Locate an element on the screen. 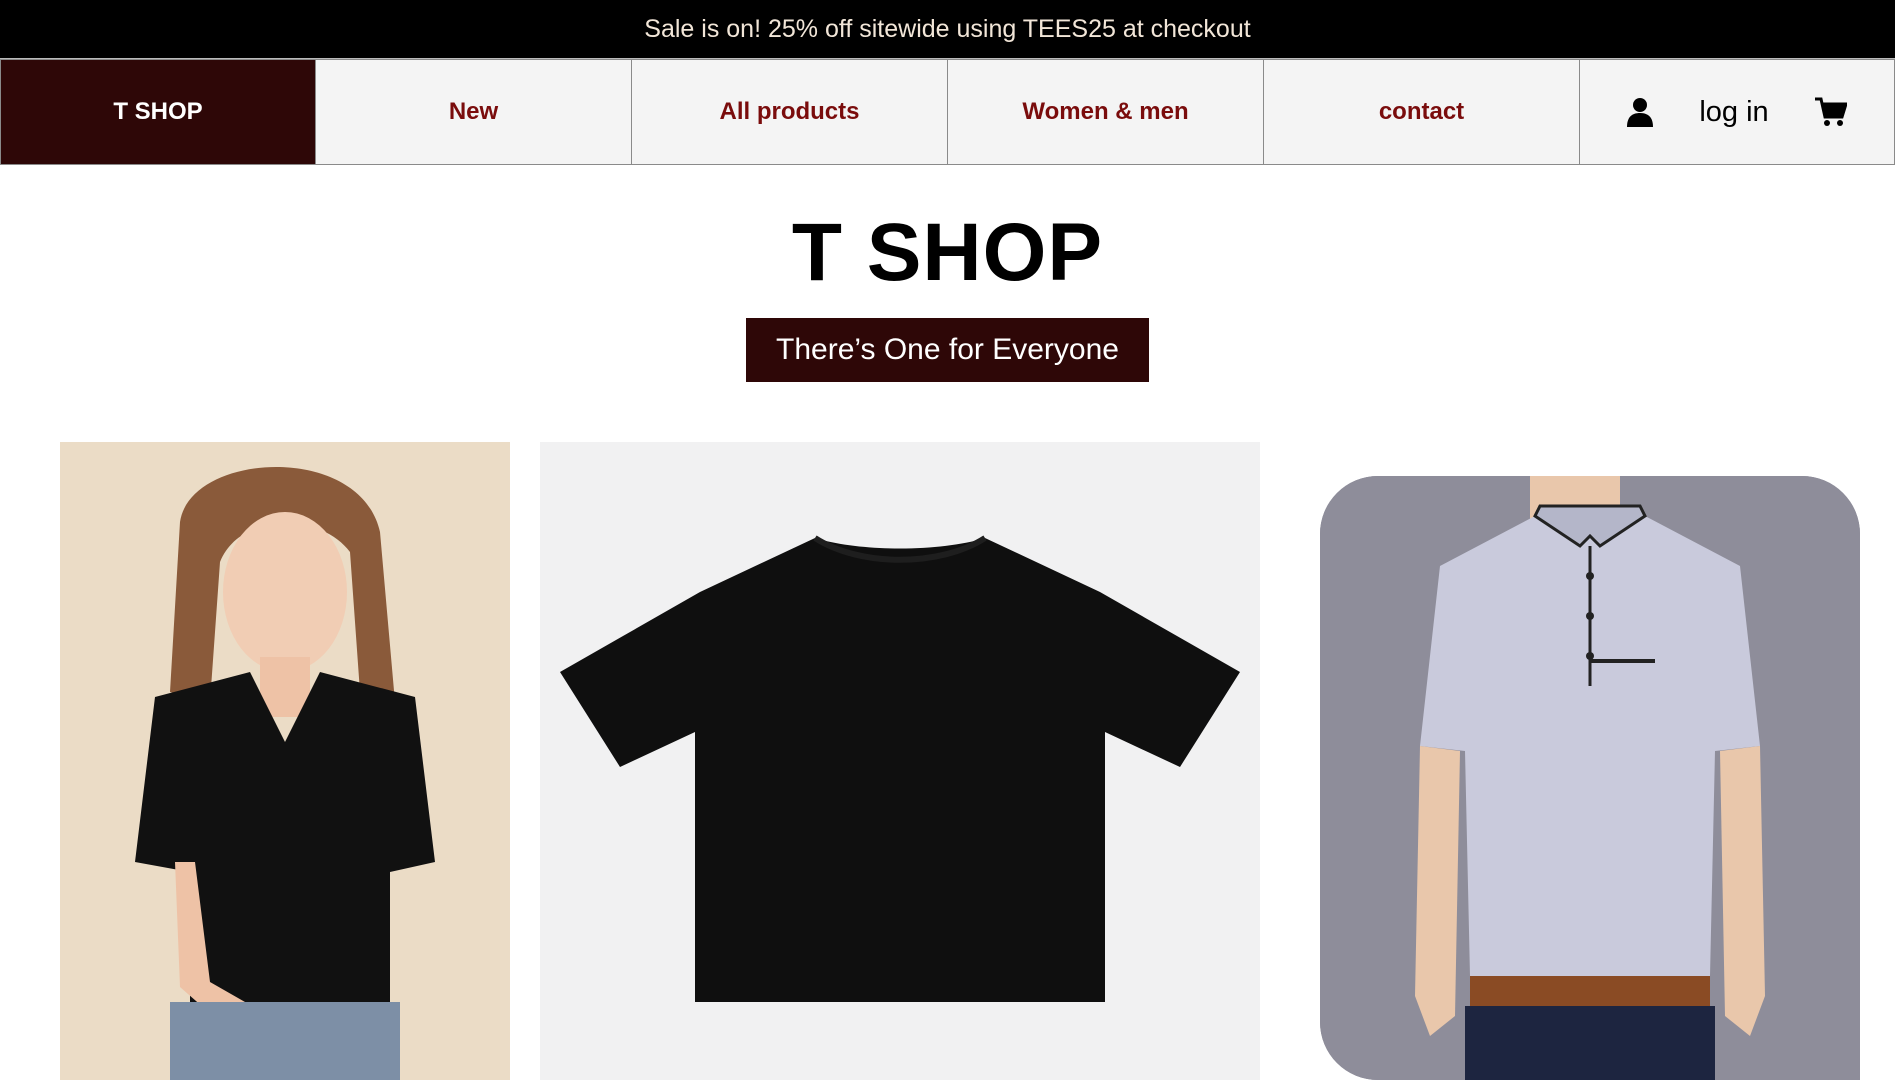  account-area: log in is located at coordinates (1737, 112).